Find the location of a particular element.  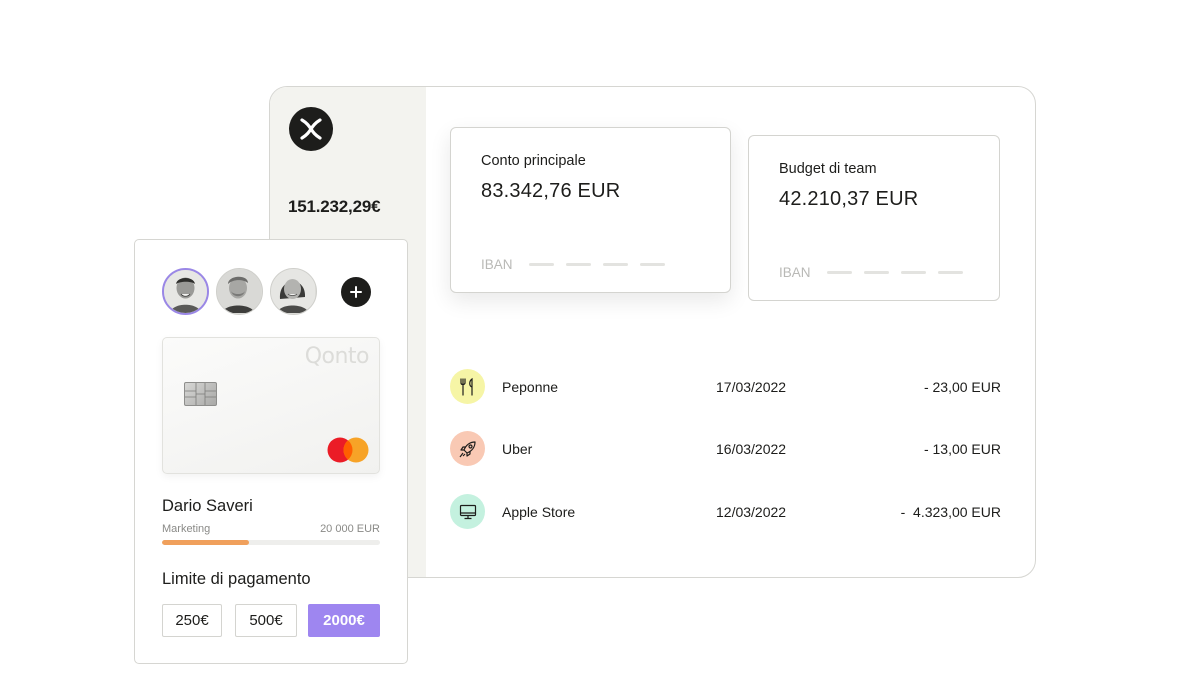

rocket-icon is located at coordinates (467, 448).